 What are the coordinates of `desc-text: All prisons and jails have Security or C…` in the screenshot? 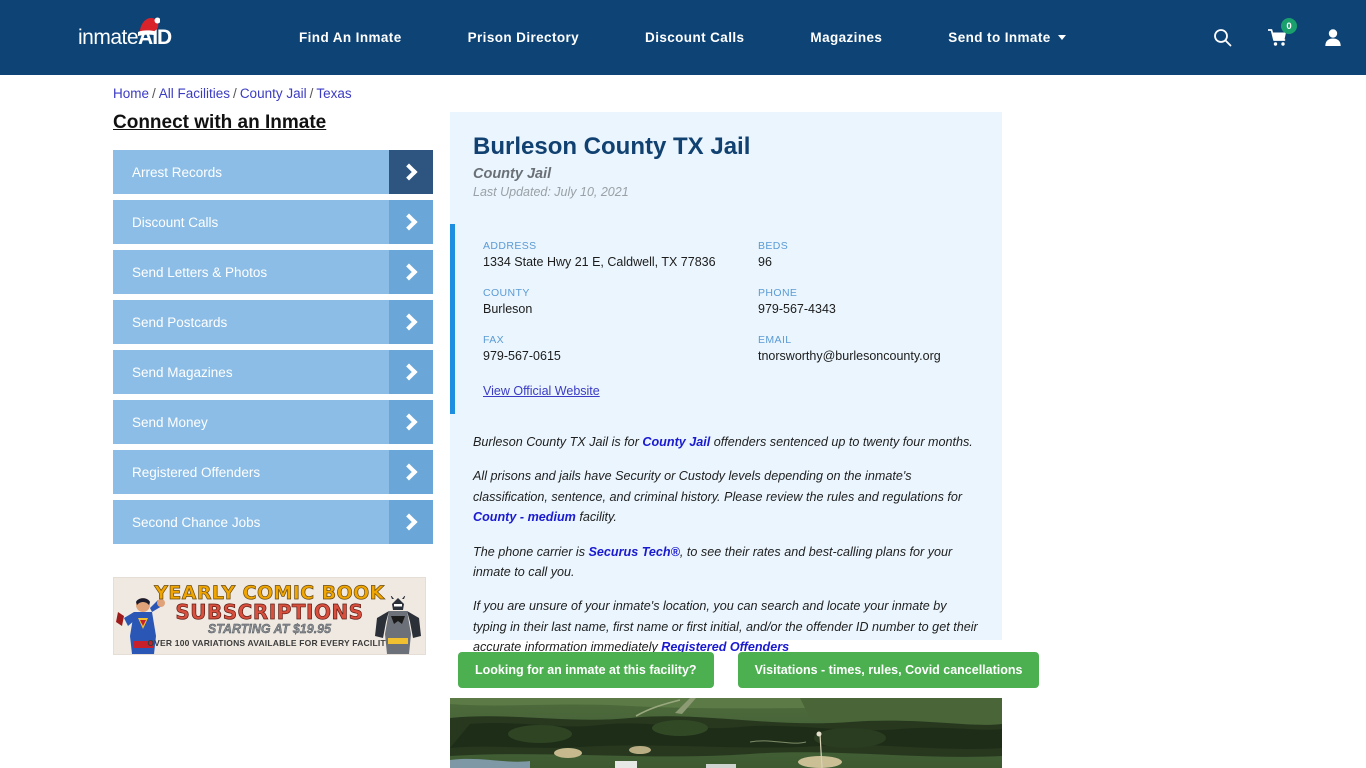 It's located at (718, 486).